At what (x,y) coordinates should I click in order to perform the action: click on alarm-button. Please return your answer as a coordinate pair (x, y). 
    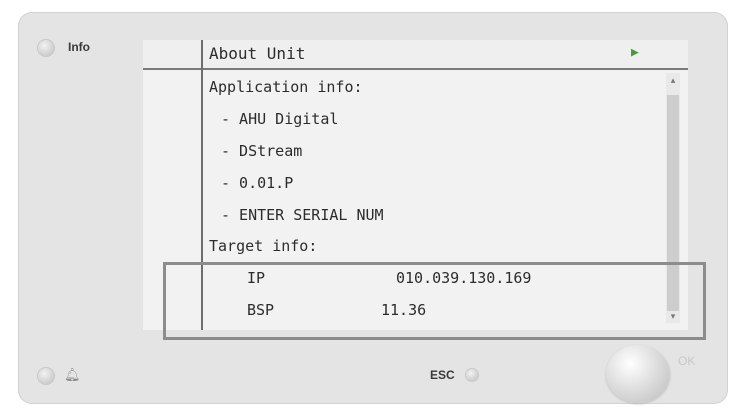
    Looking at the image, I should click on (46, 376).